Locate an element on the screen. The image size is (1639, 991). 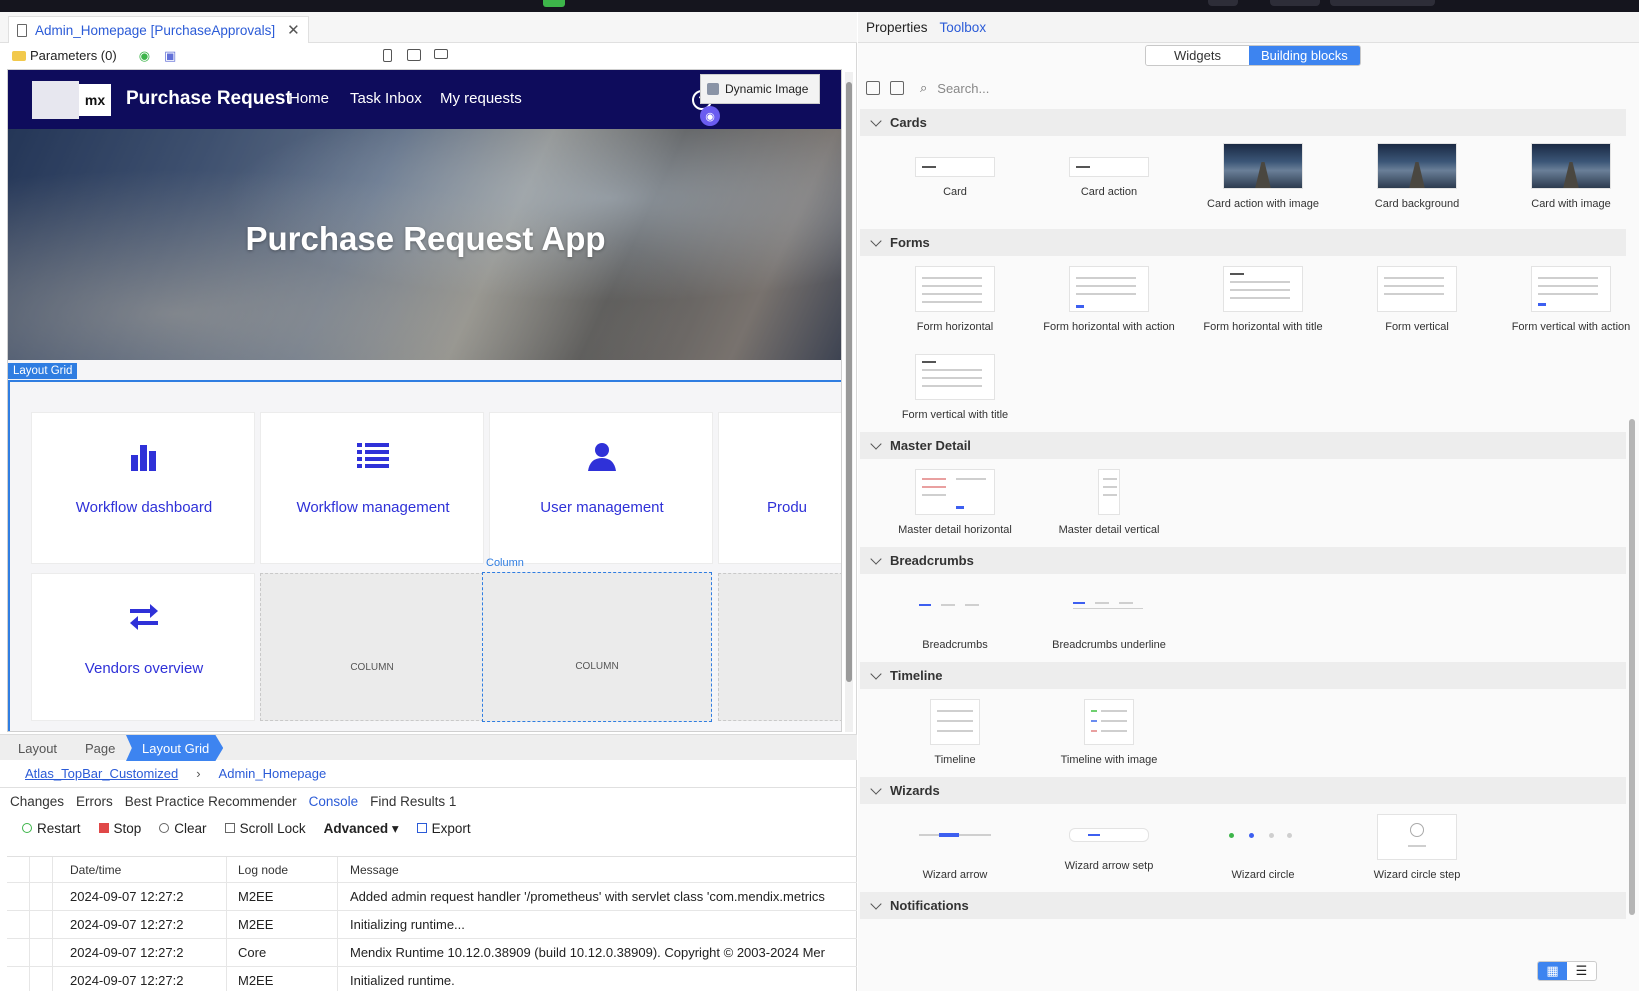
desktop-icon is located at coordinates (441, 54).